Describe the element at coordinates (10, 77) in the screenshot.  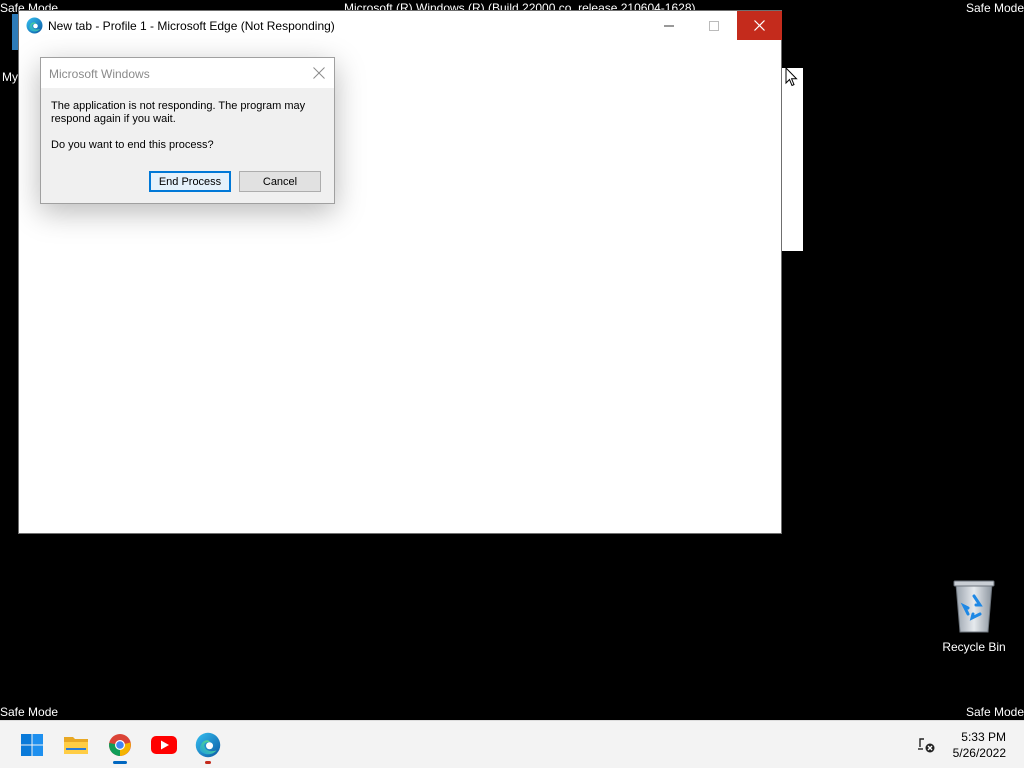
I see `desktop-shortcut-label: My` at that location.